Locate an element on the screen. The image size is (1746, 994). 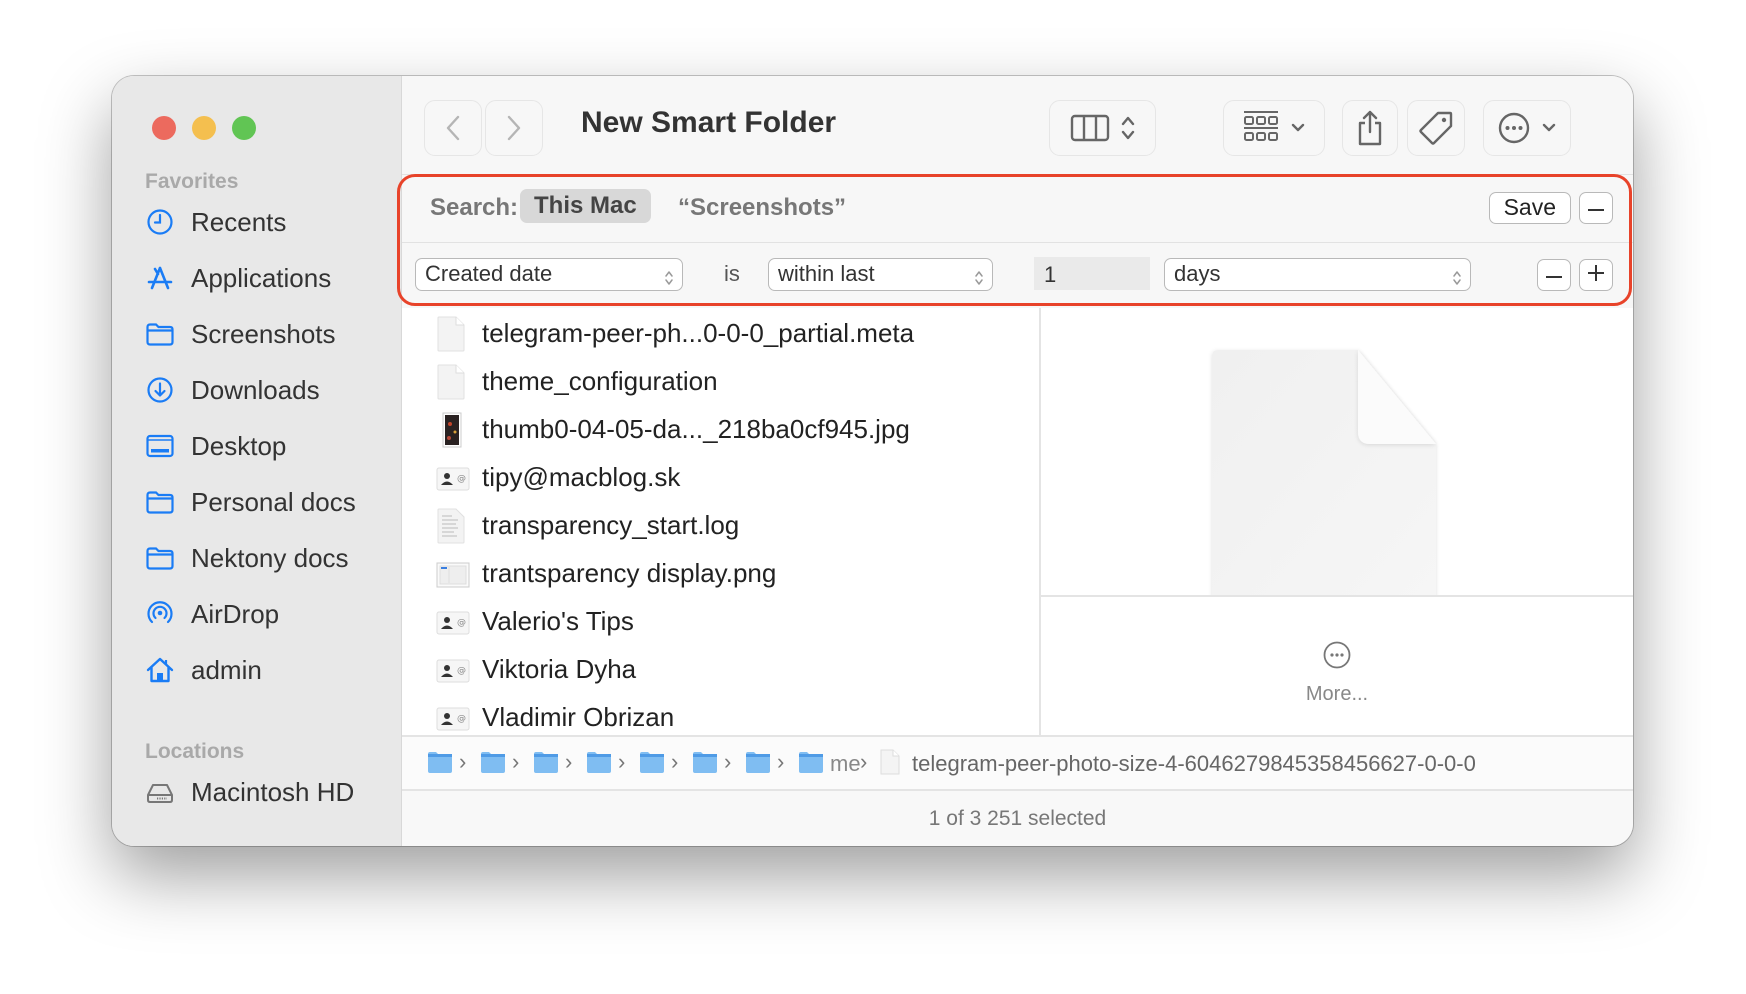
back-button is located at coordinates (453, 128).